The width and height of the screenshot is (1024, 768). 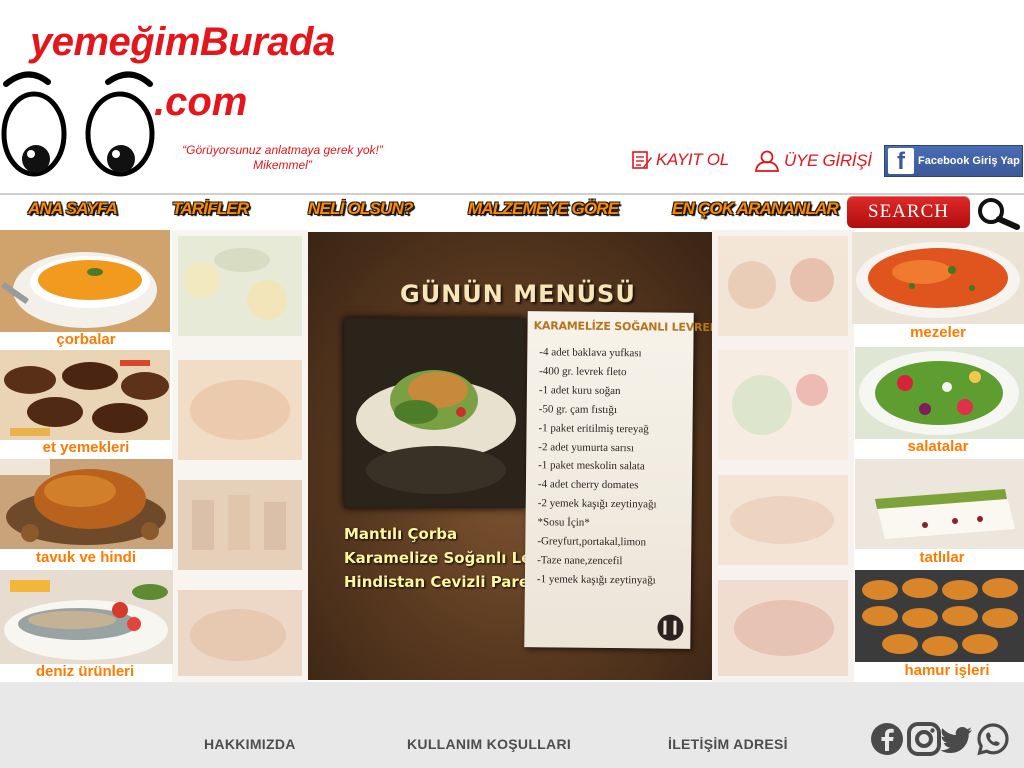 I want to click on logo-brand-name: yemeğimBurada, so click(x=182, y=42).